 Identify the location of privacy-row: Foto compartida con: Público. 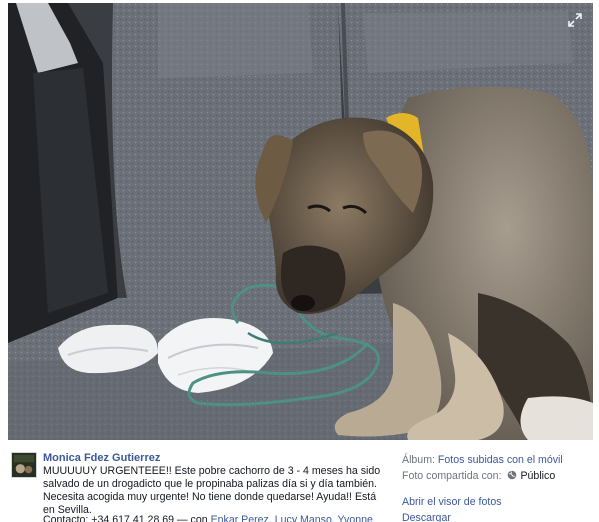
(497, 476).